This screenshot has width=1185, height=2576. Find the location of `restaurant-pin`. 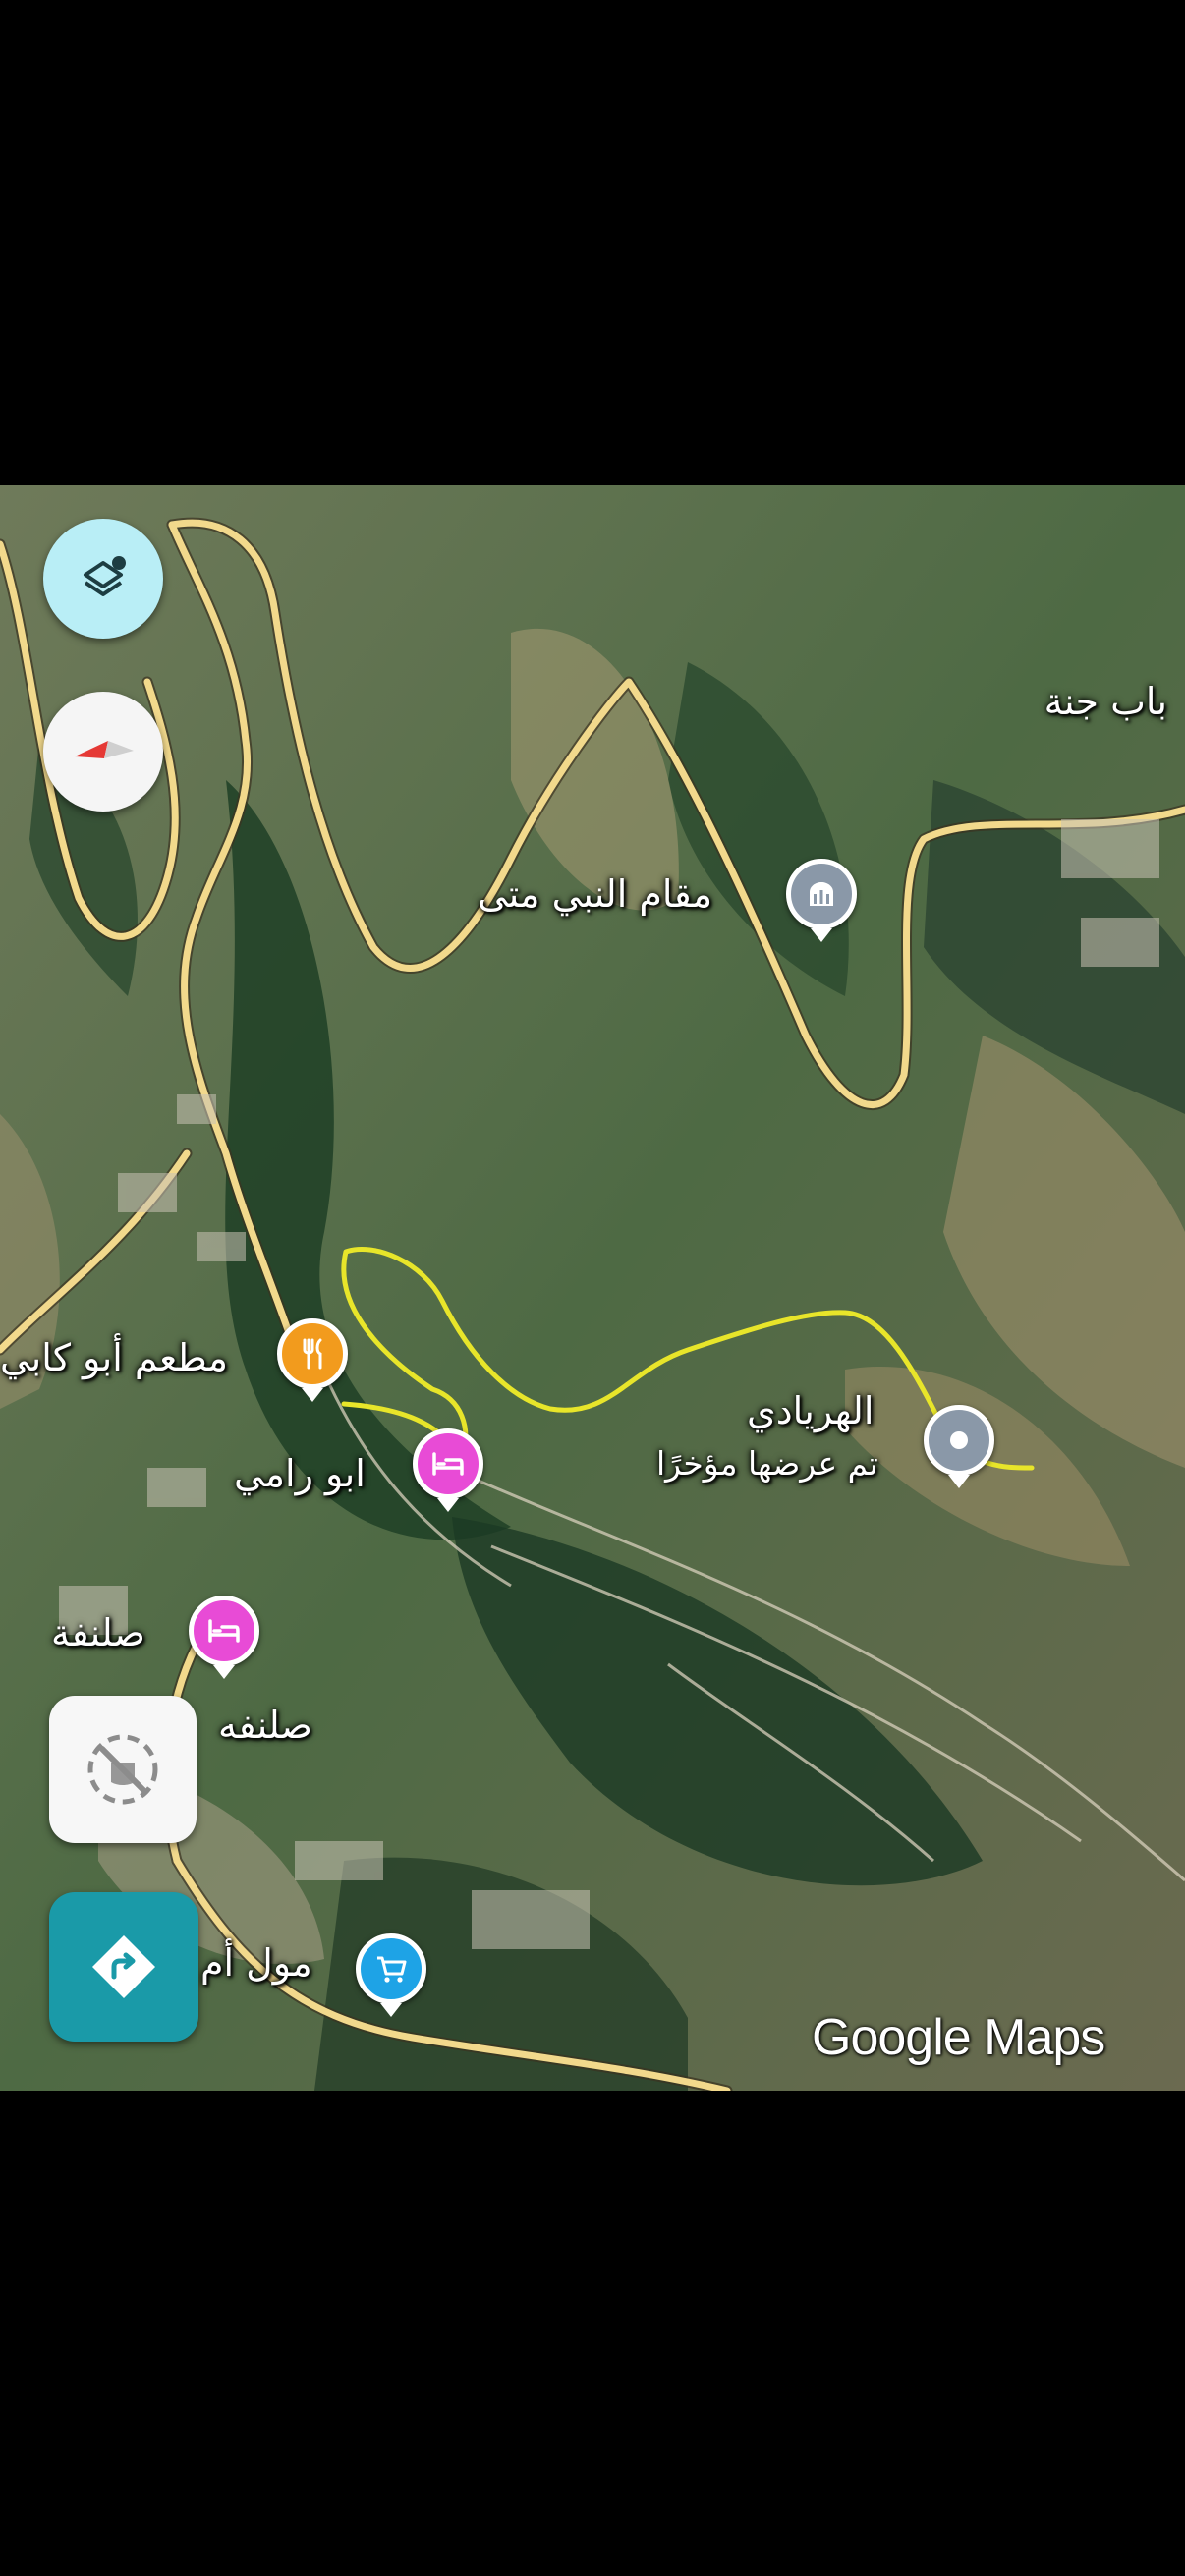

restaurant-pin is located at coordinates (313, 1353).